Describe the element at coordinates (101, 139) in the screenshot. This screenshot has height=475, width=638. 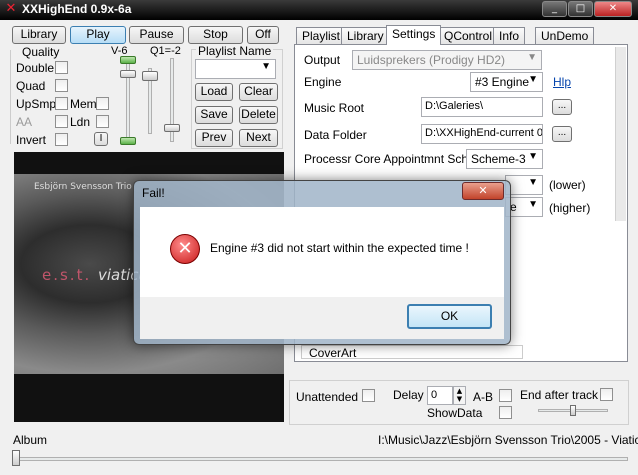
I see `i-button: I` at that location.